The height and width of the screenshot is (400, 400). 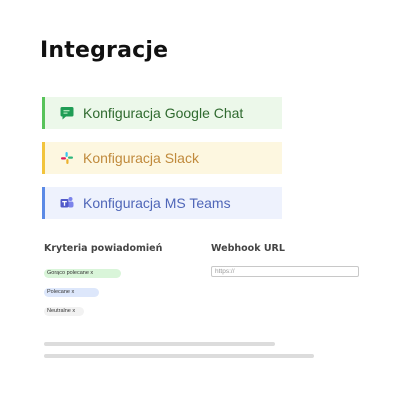 I want to click on google-chat-integration-button: Konfiguracja Google Chat, so click(x=162, y=113).